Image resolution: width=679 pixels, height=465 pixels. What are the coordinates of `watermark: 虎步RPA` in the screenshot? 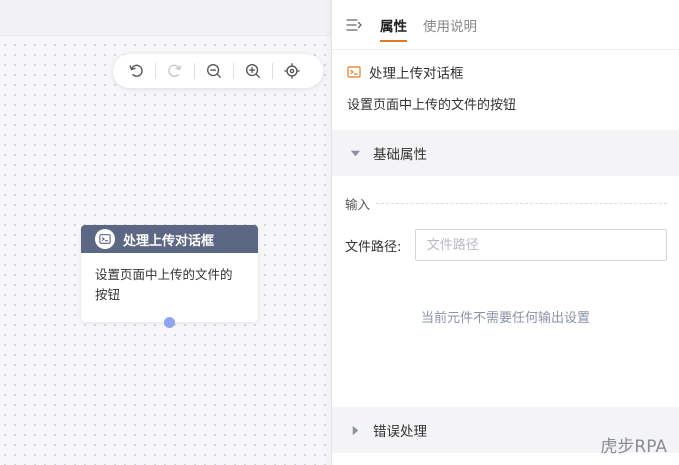 It's located at (633, 447).